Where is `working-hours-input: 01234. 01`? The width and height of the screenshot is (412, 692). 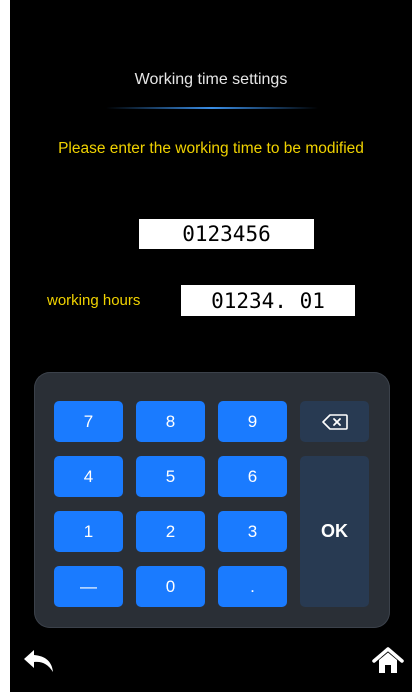
working-hours-input: 01234. 01 is located at coordinates (268, 300).